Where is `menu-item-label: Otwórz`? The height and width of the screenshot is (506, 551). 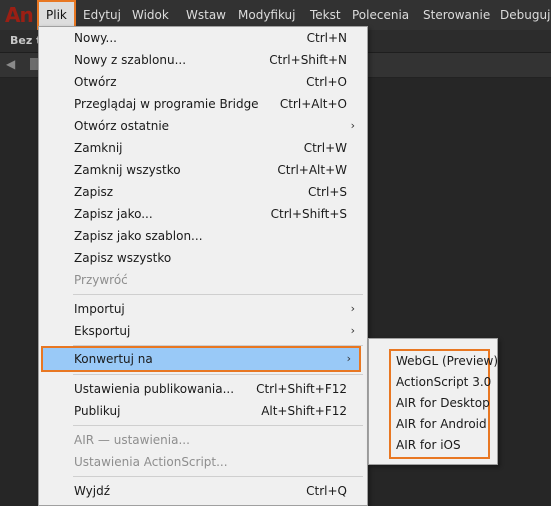 menu-item-label: Otwórz is located at coordinates (95, 82).